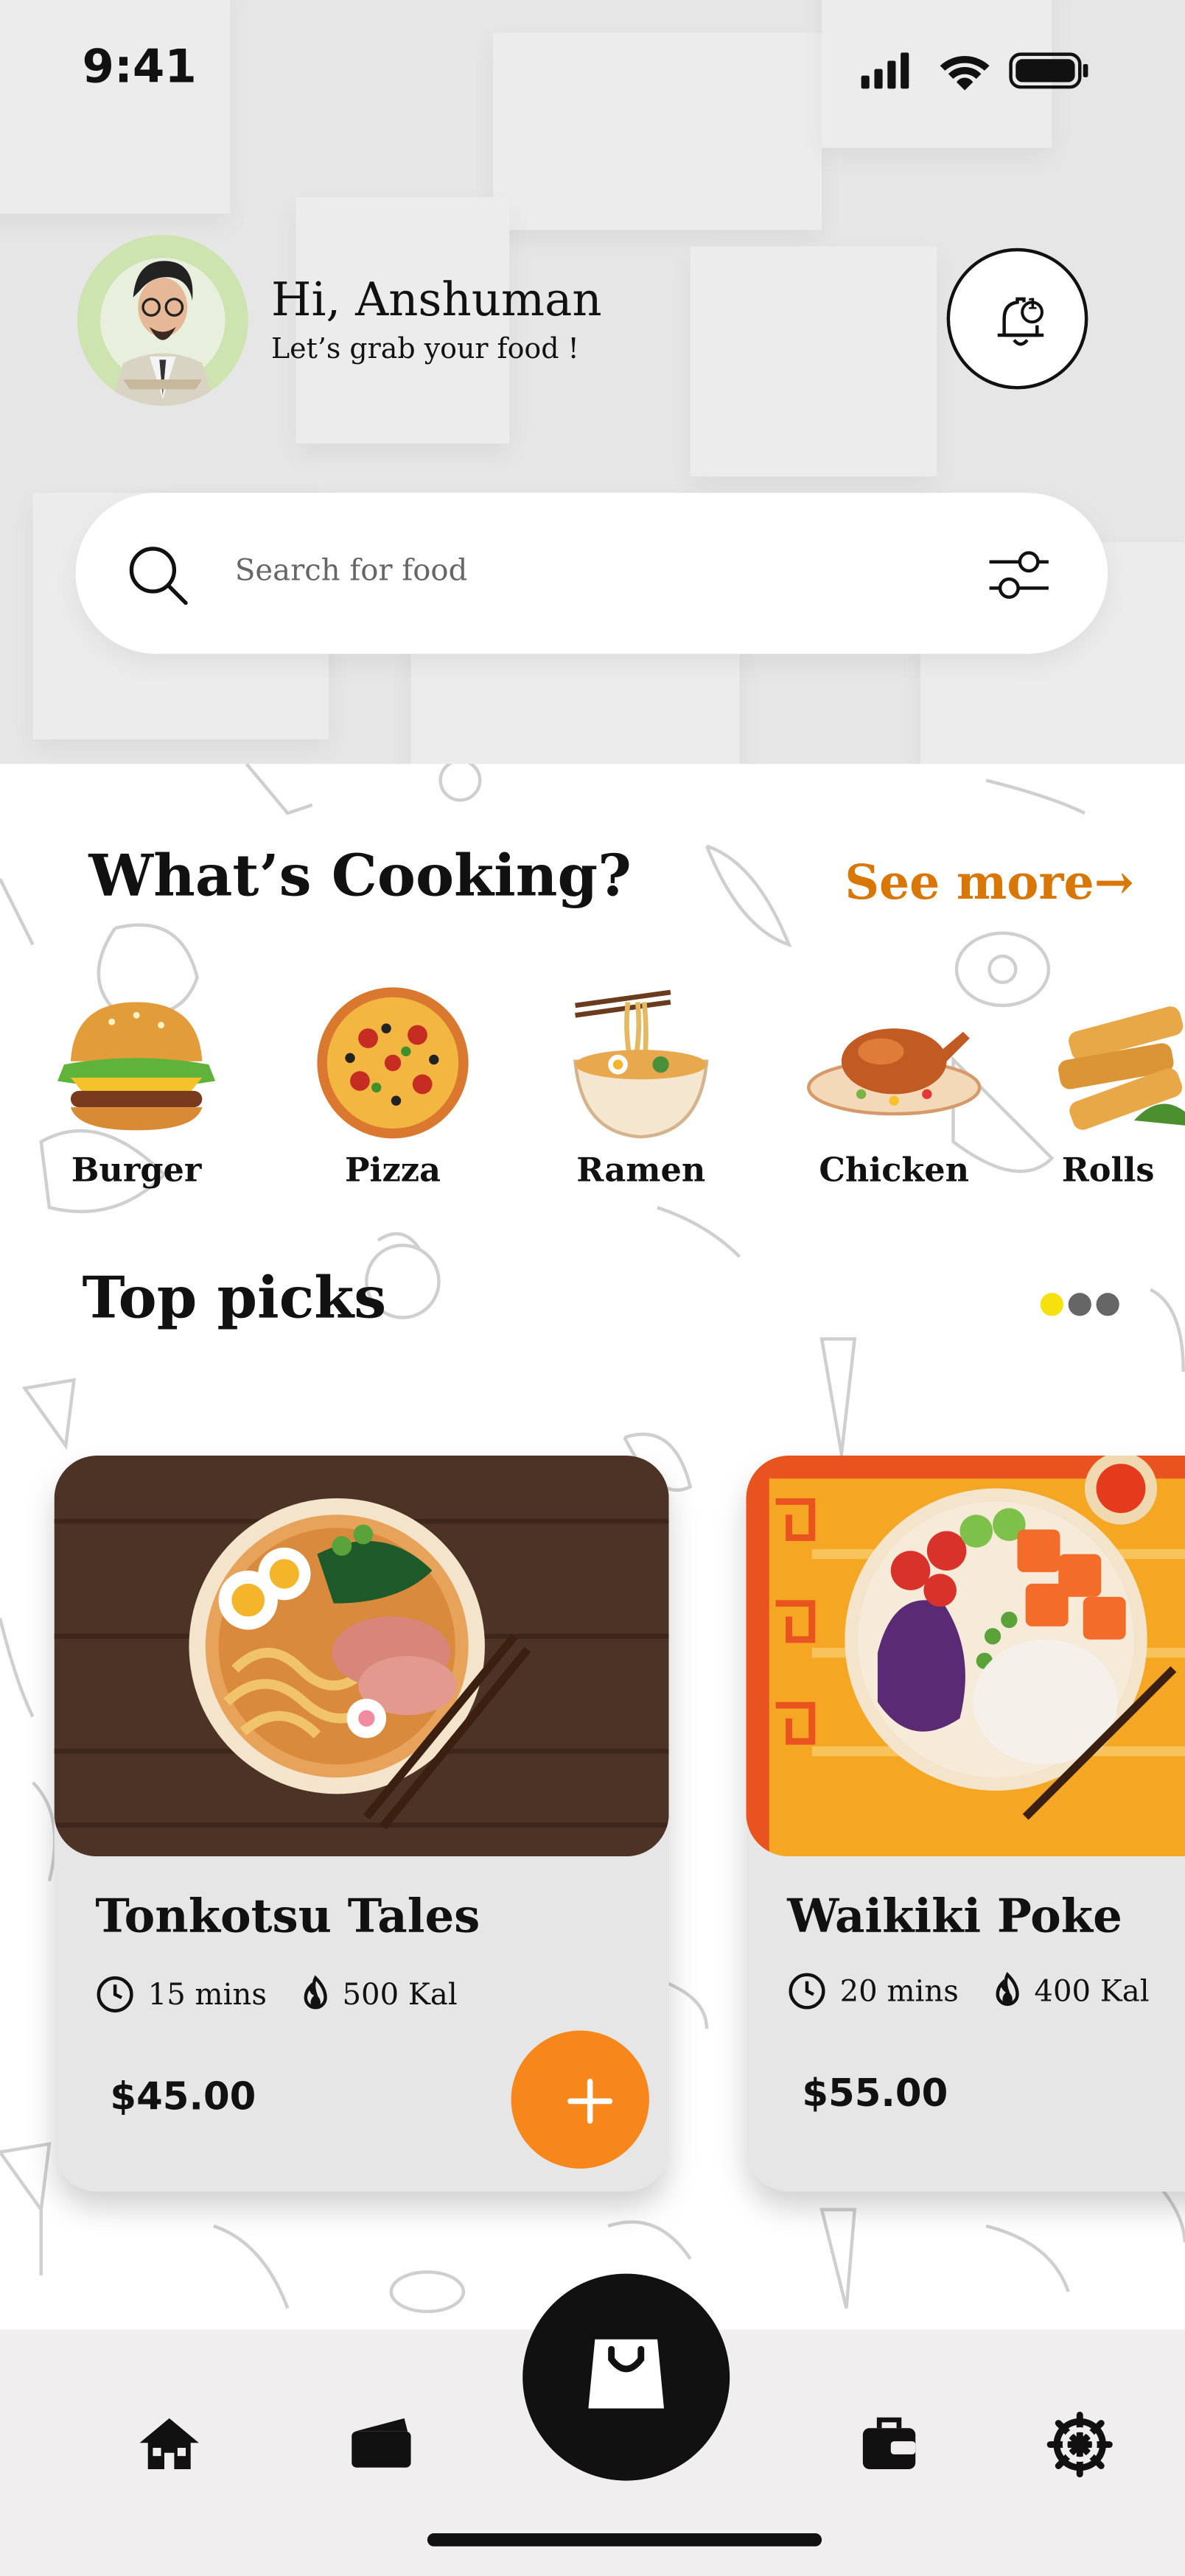 The image size is (1185, 2576). I want to click on category-label: Rolls, so click(1108, 1170).